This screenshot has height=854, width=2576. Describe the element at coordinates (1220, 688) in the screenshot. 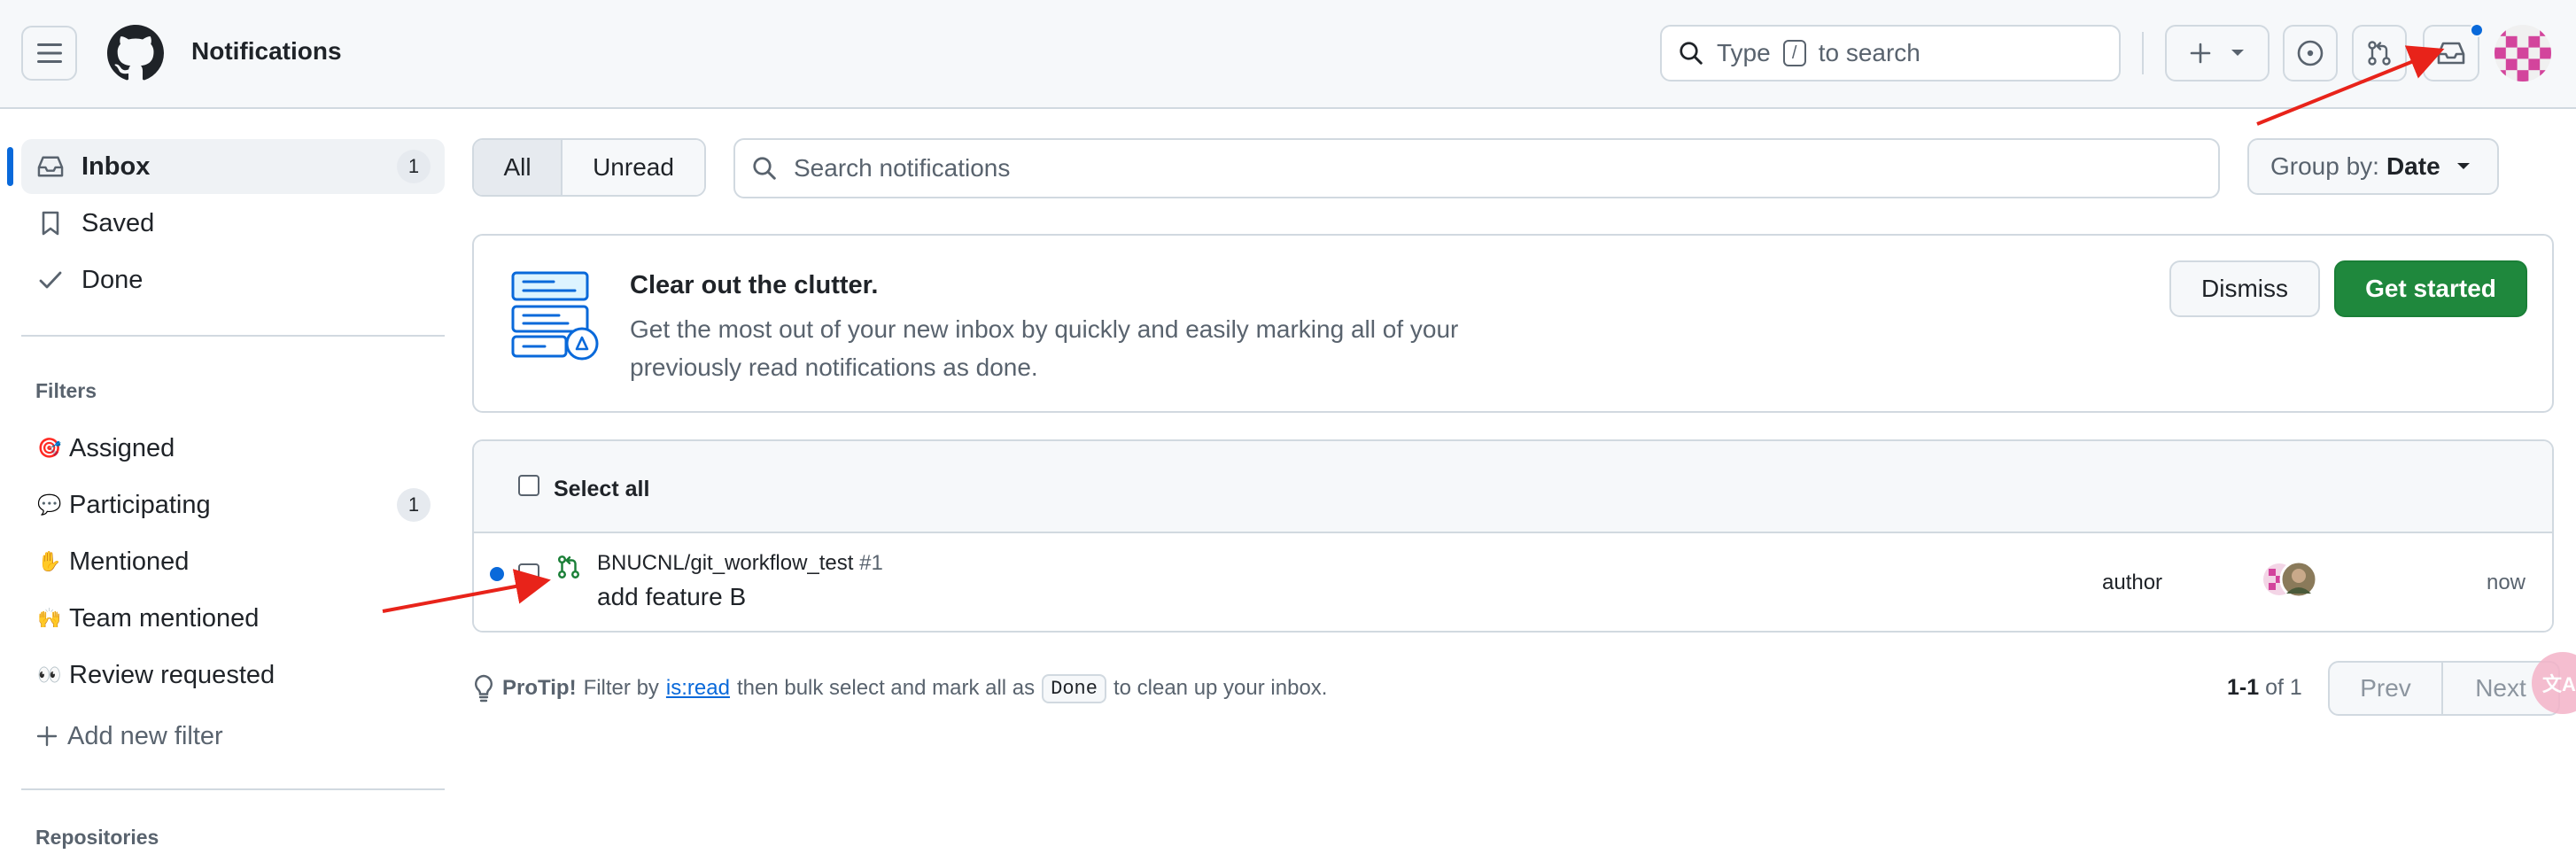

I see `protip-text: to clean up your inbox.` at that location.